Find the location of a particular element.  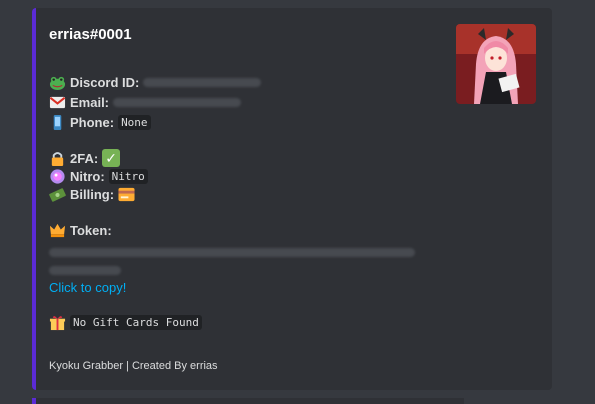

embed-footer: Kyoku Grabber | Created By errias is located at coordinates (133, 366).